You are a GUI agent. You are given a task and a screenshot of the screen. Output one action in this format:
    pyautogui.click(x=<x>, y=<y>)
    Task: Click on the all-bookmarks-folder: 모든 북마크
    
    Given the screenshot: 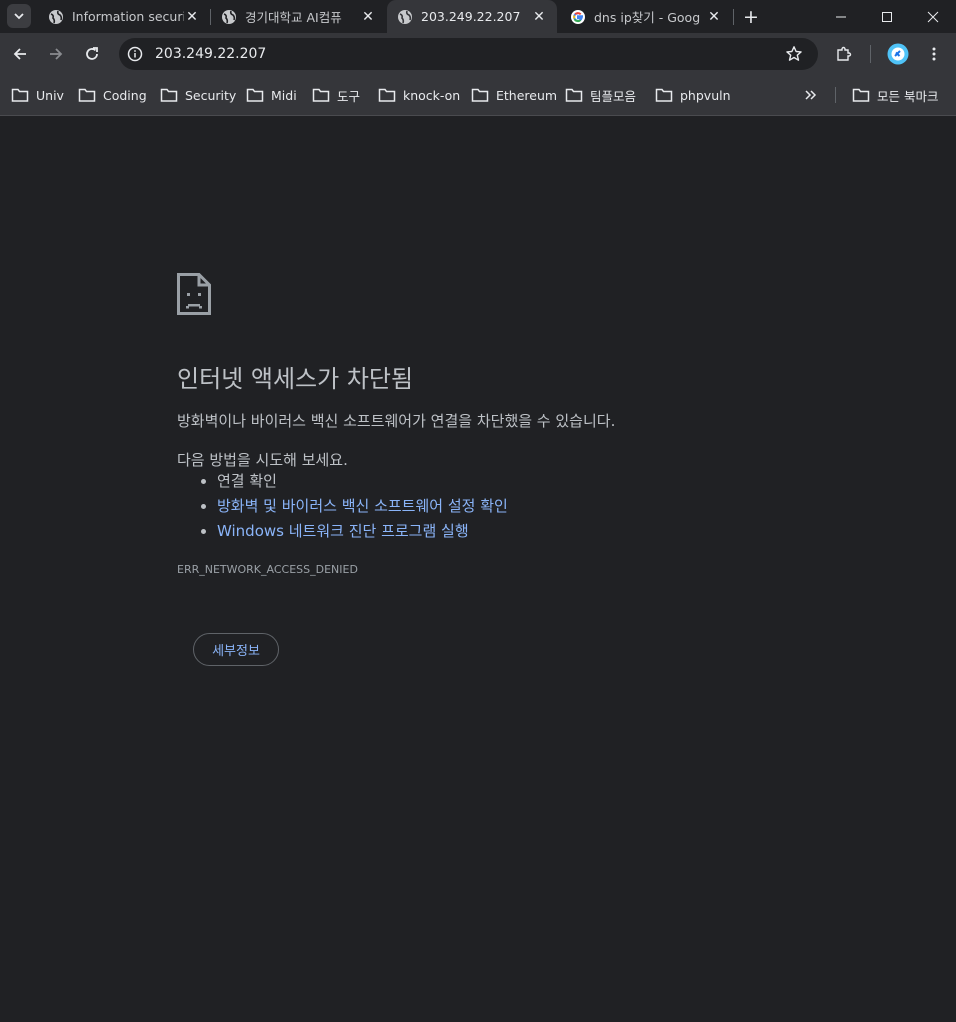 What is the action you would take?
    pyautogui.click(x=895, y=95)
    